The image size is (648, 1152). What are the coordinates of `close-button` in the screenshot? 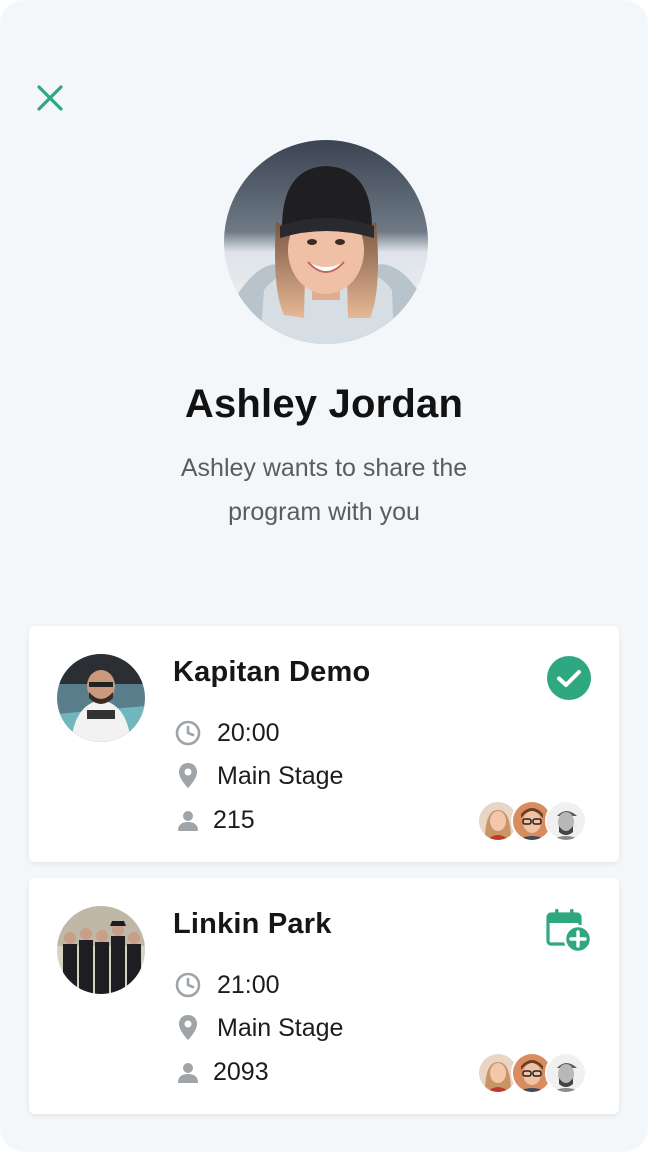 It's located at (50, 98).